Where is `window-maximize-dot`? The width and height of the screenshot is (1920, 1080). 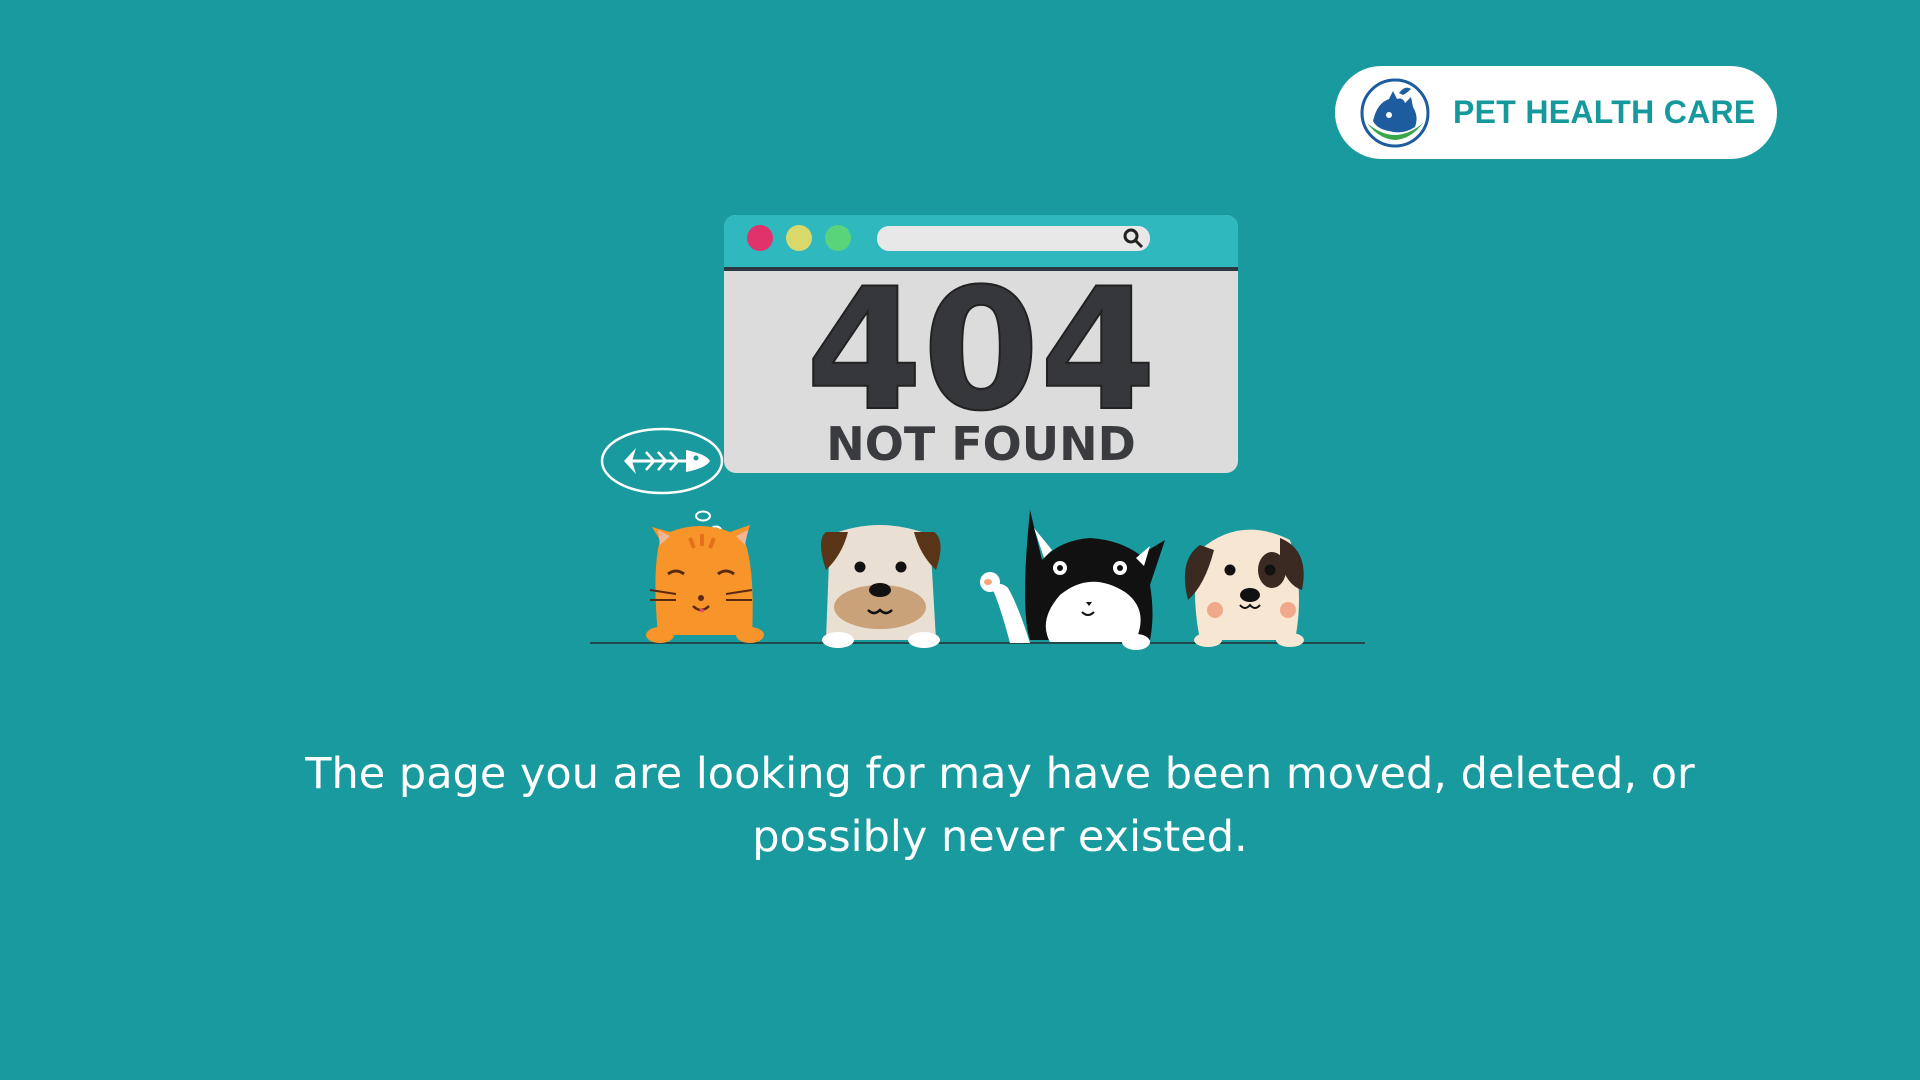 window-maximize-dot is located at coordinates (838, 238).